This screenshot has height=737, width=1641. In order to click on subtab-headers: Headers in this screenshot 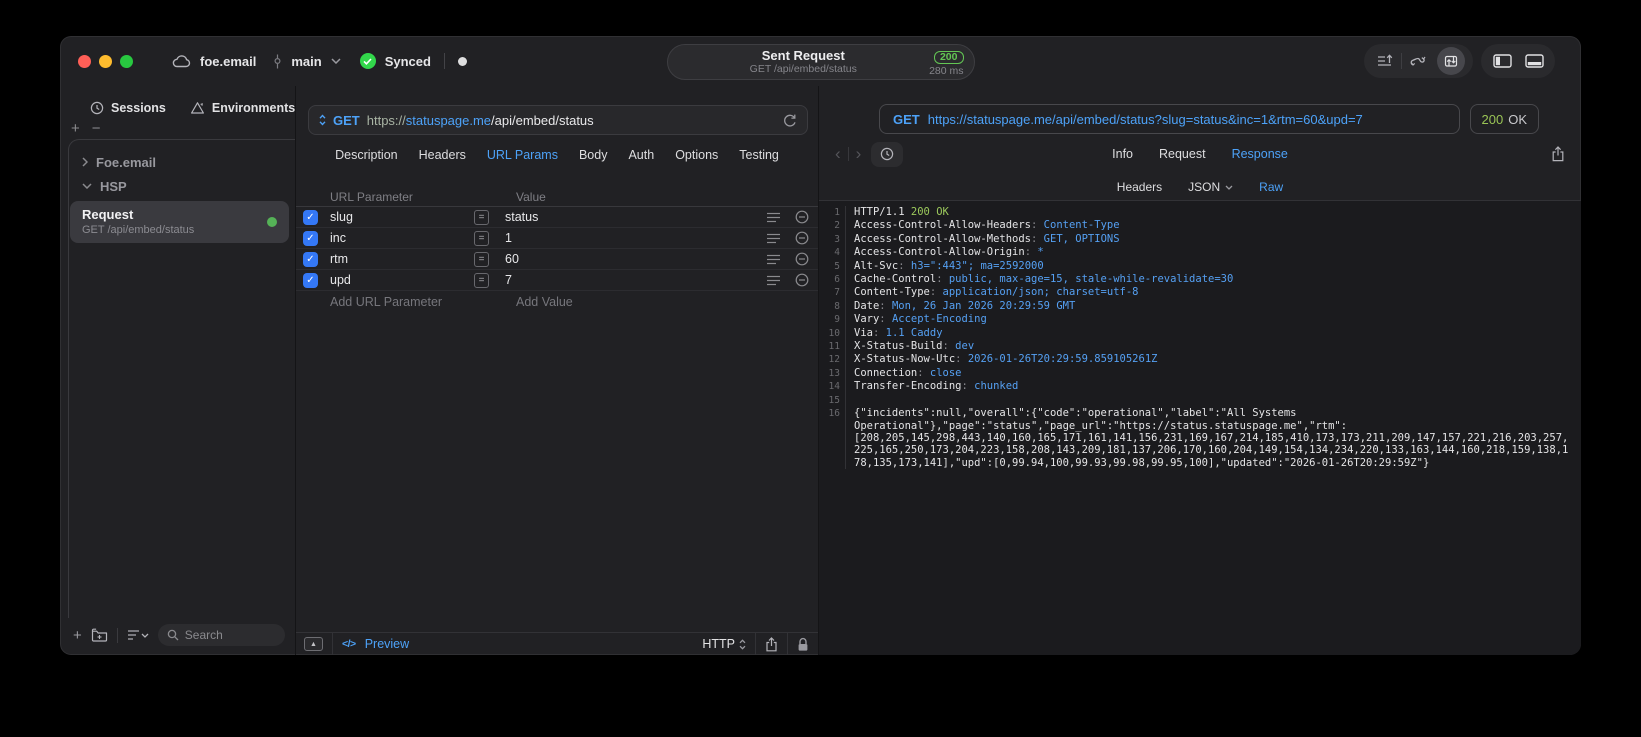, I will do `click(1139, 187)`.